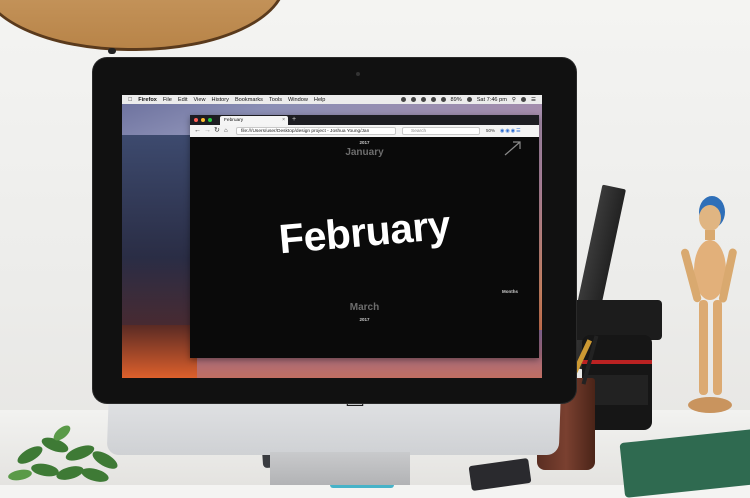  Describe the element at coordinates (200, 100) in the screenshot. I see `menu-view: View` at that location.